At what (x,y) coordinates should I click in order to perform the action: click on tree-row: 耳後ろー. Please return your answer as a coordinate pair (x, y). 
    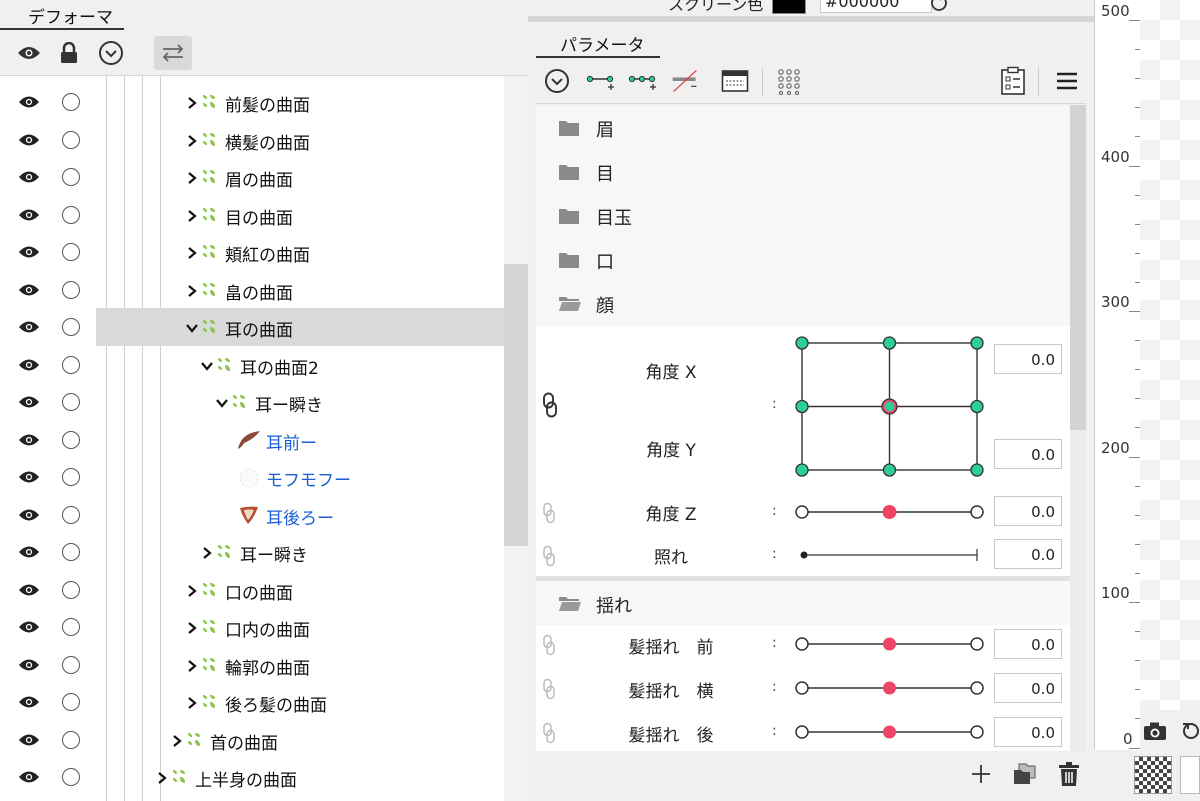
    Looking at the image, I should click on (252, 515).